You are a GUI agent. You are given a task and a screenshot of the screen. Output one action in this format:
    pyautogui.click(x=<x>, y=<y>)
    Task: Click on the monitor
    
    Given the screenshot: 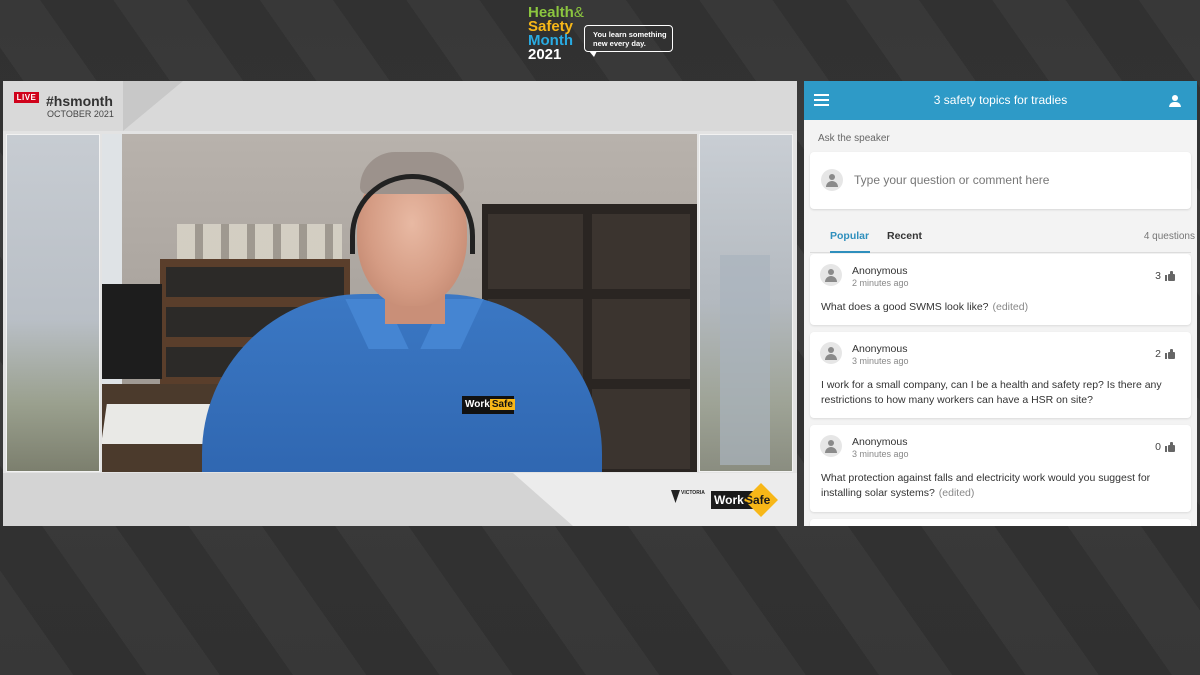 What is the action you would take?
    pyautogui.click(x=132, y=331)
    